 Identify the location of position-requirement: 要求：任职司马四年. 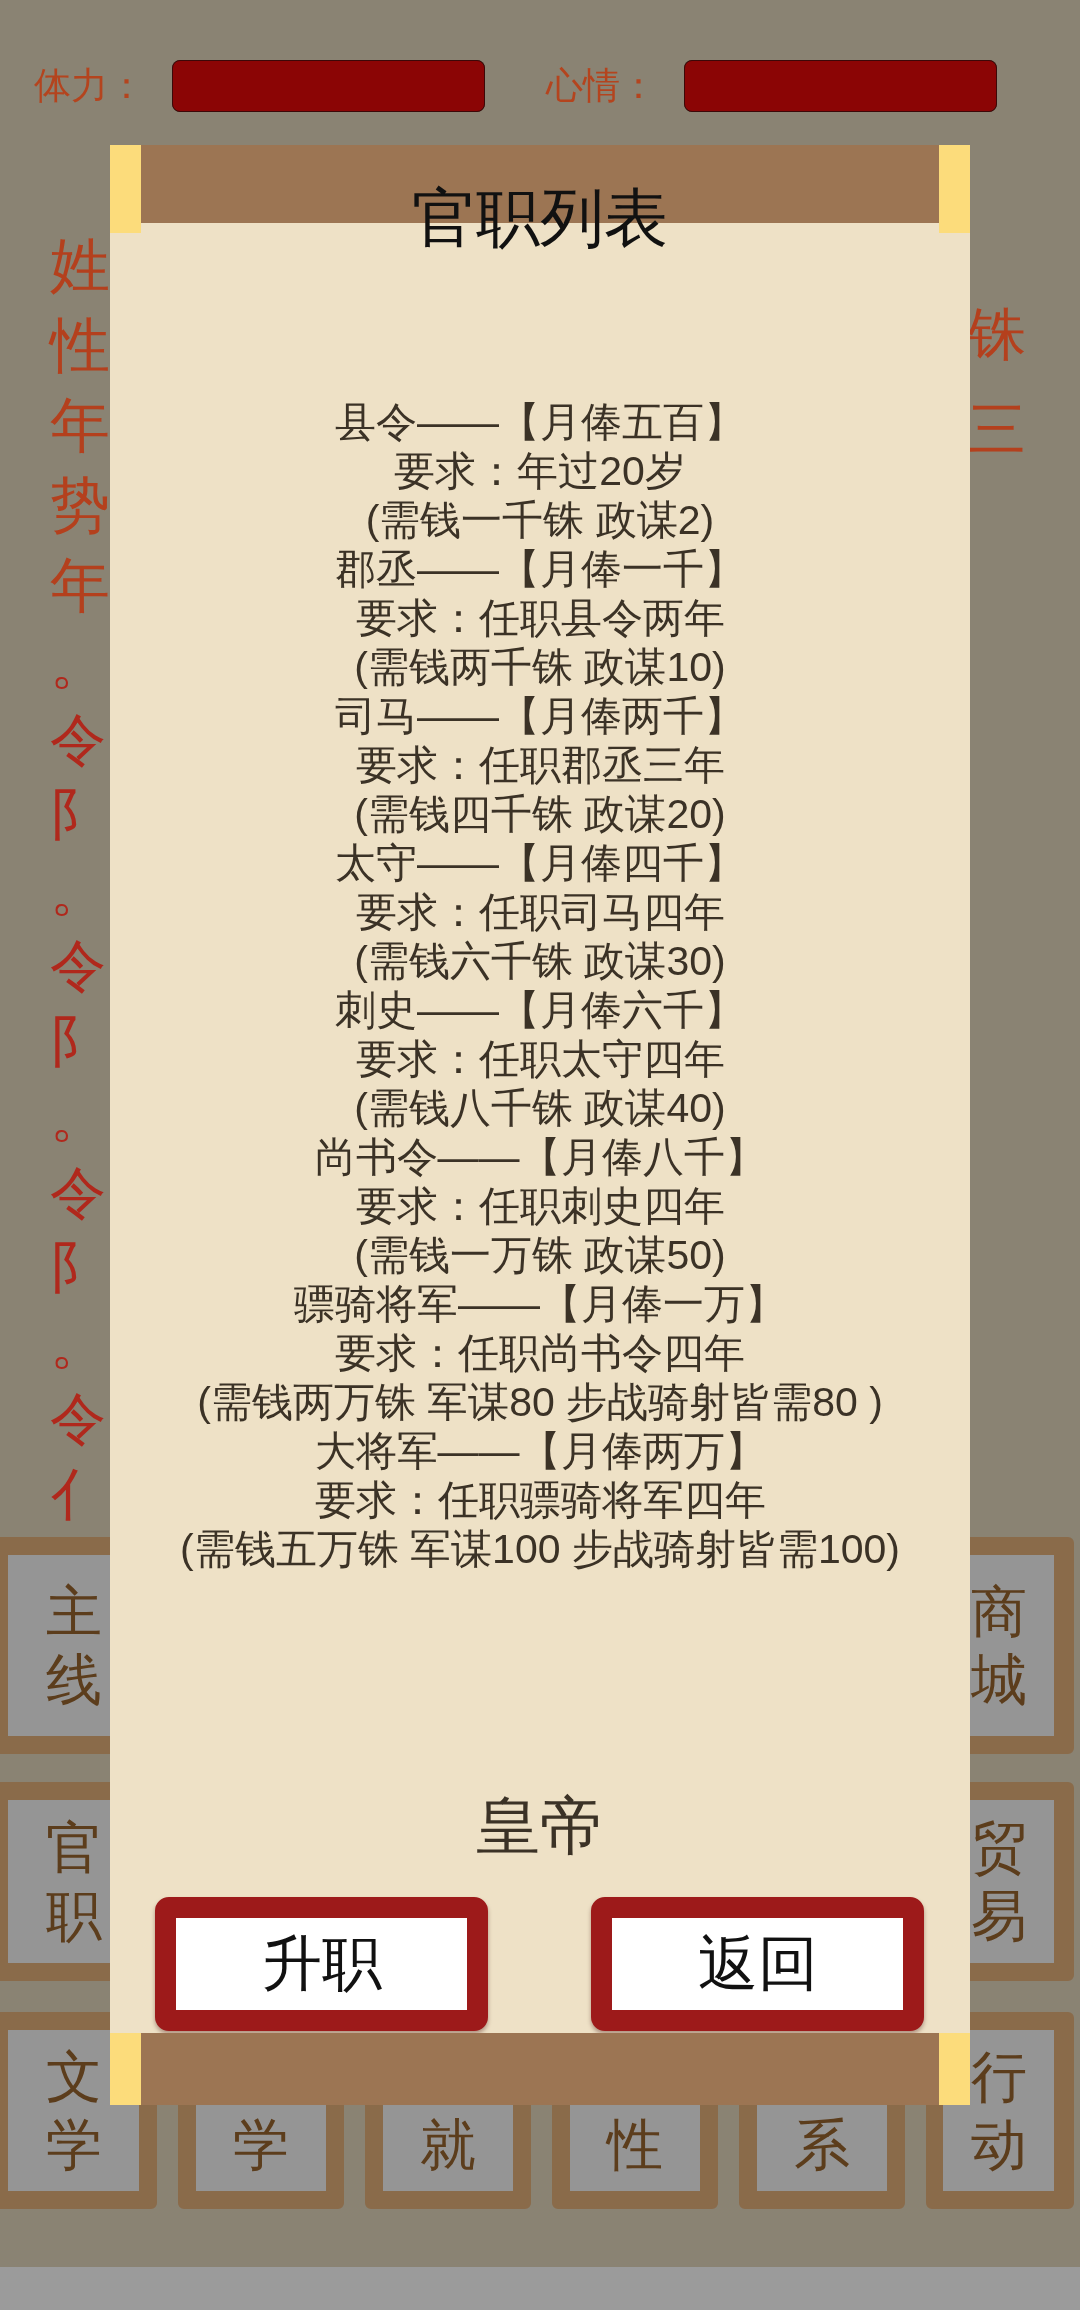
(540, 912).